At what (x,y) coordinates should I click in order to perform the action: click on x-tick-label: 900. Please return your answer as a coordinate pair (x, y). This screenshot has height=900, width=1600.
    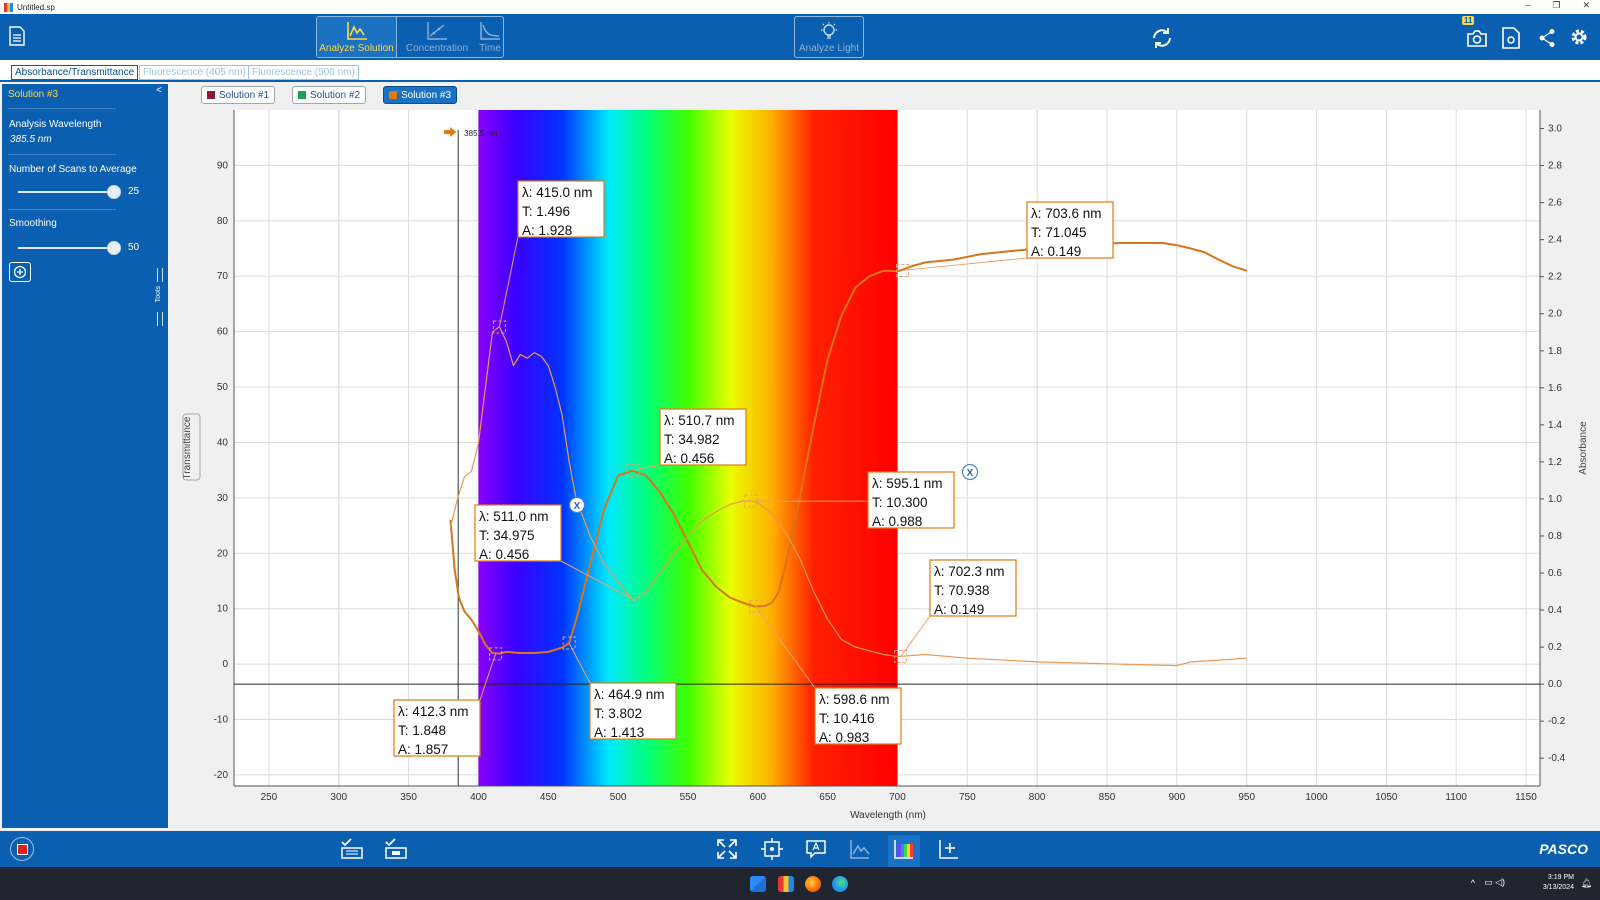
    Looking at the image, I should click on (1176, 797).